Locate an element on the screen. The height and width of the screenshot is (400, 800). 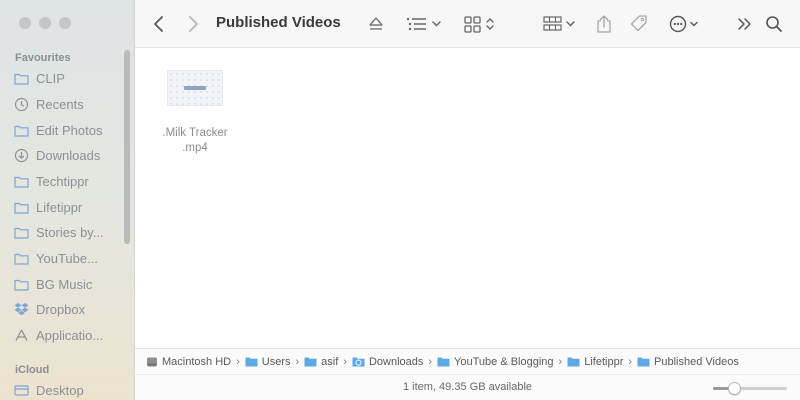
path-crumb-asif: asif is located at coordinates (321, 362).